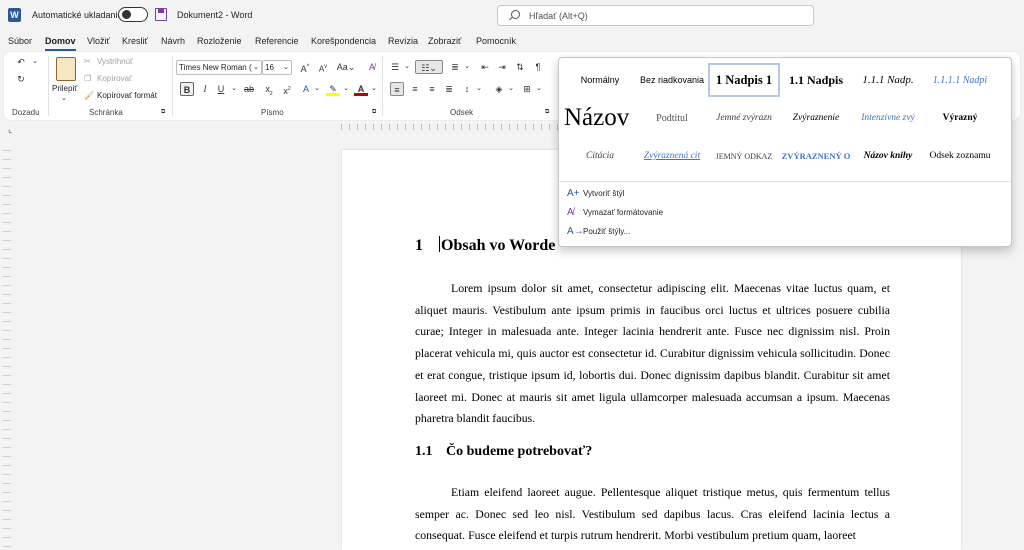 Image resolution: width=1024 pixels, height=550 pixels. Describe the element at coordinates (163, 112) in the screenshot. I see `clipboard-launcher-icon: ⧉` at that location.